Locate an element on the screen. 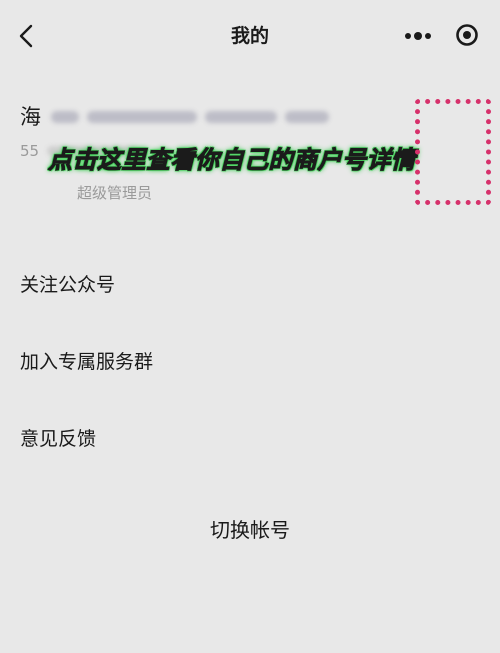 This screenshot has width=500, height=653. menu-item-follow-official-account: 关注公众号 is located at coordinates (250, 283).